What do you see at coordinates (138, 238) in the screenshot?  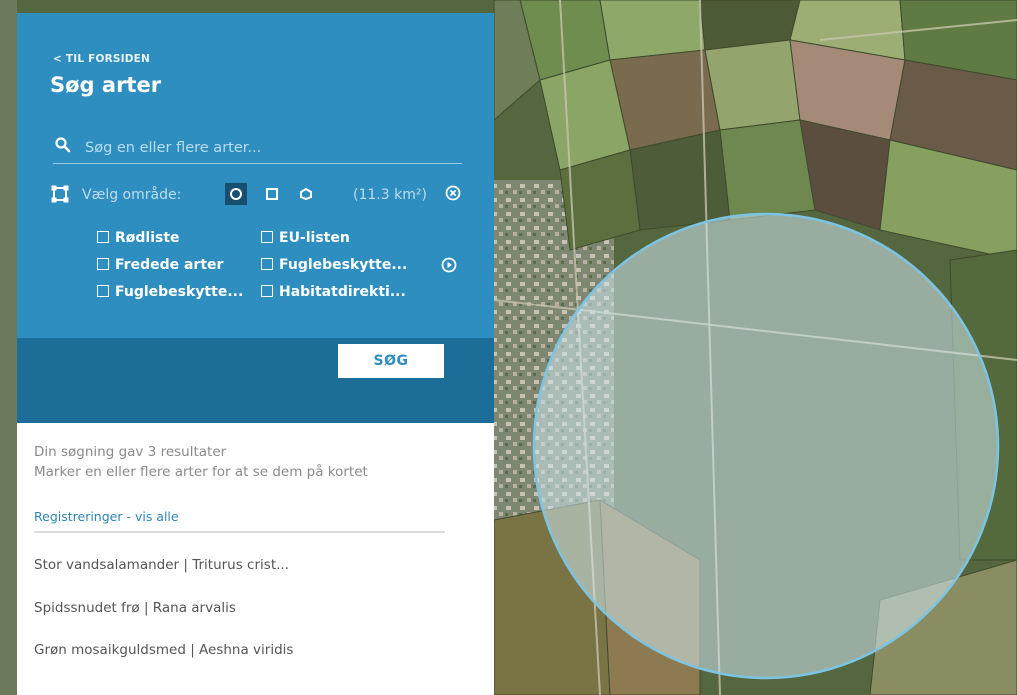 I see `filter-rodliste: Rødliste` at bounding box center [138, 238].